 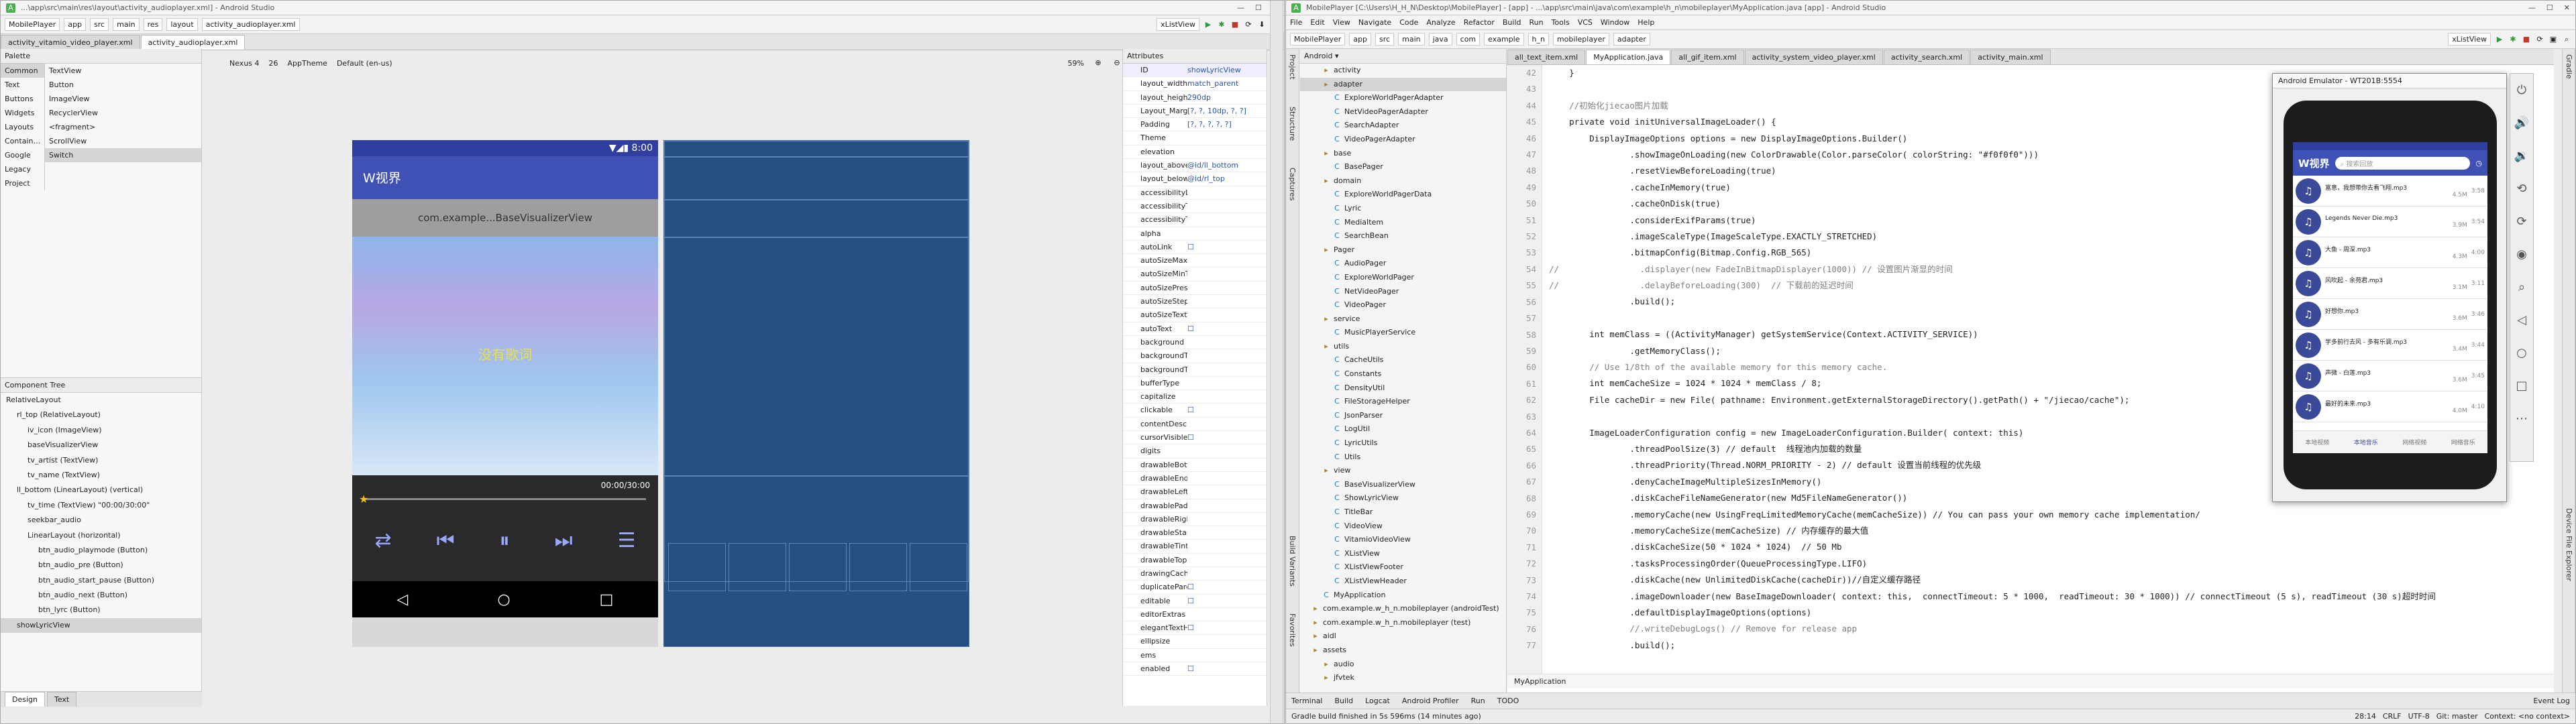 What do you see at coordinates (2390, 314) in the screenshot?
I see `song-item: ♫ 好想你.mp3 3.6M 3:46` at bounding box center [2390, 314].